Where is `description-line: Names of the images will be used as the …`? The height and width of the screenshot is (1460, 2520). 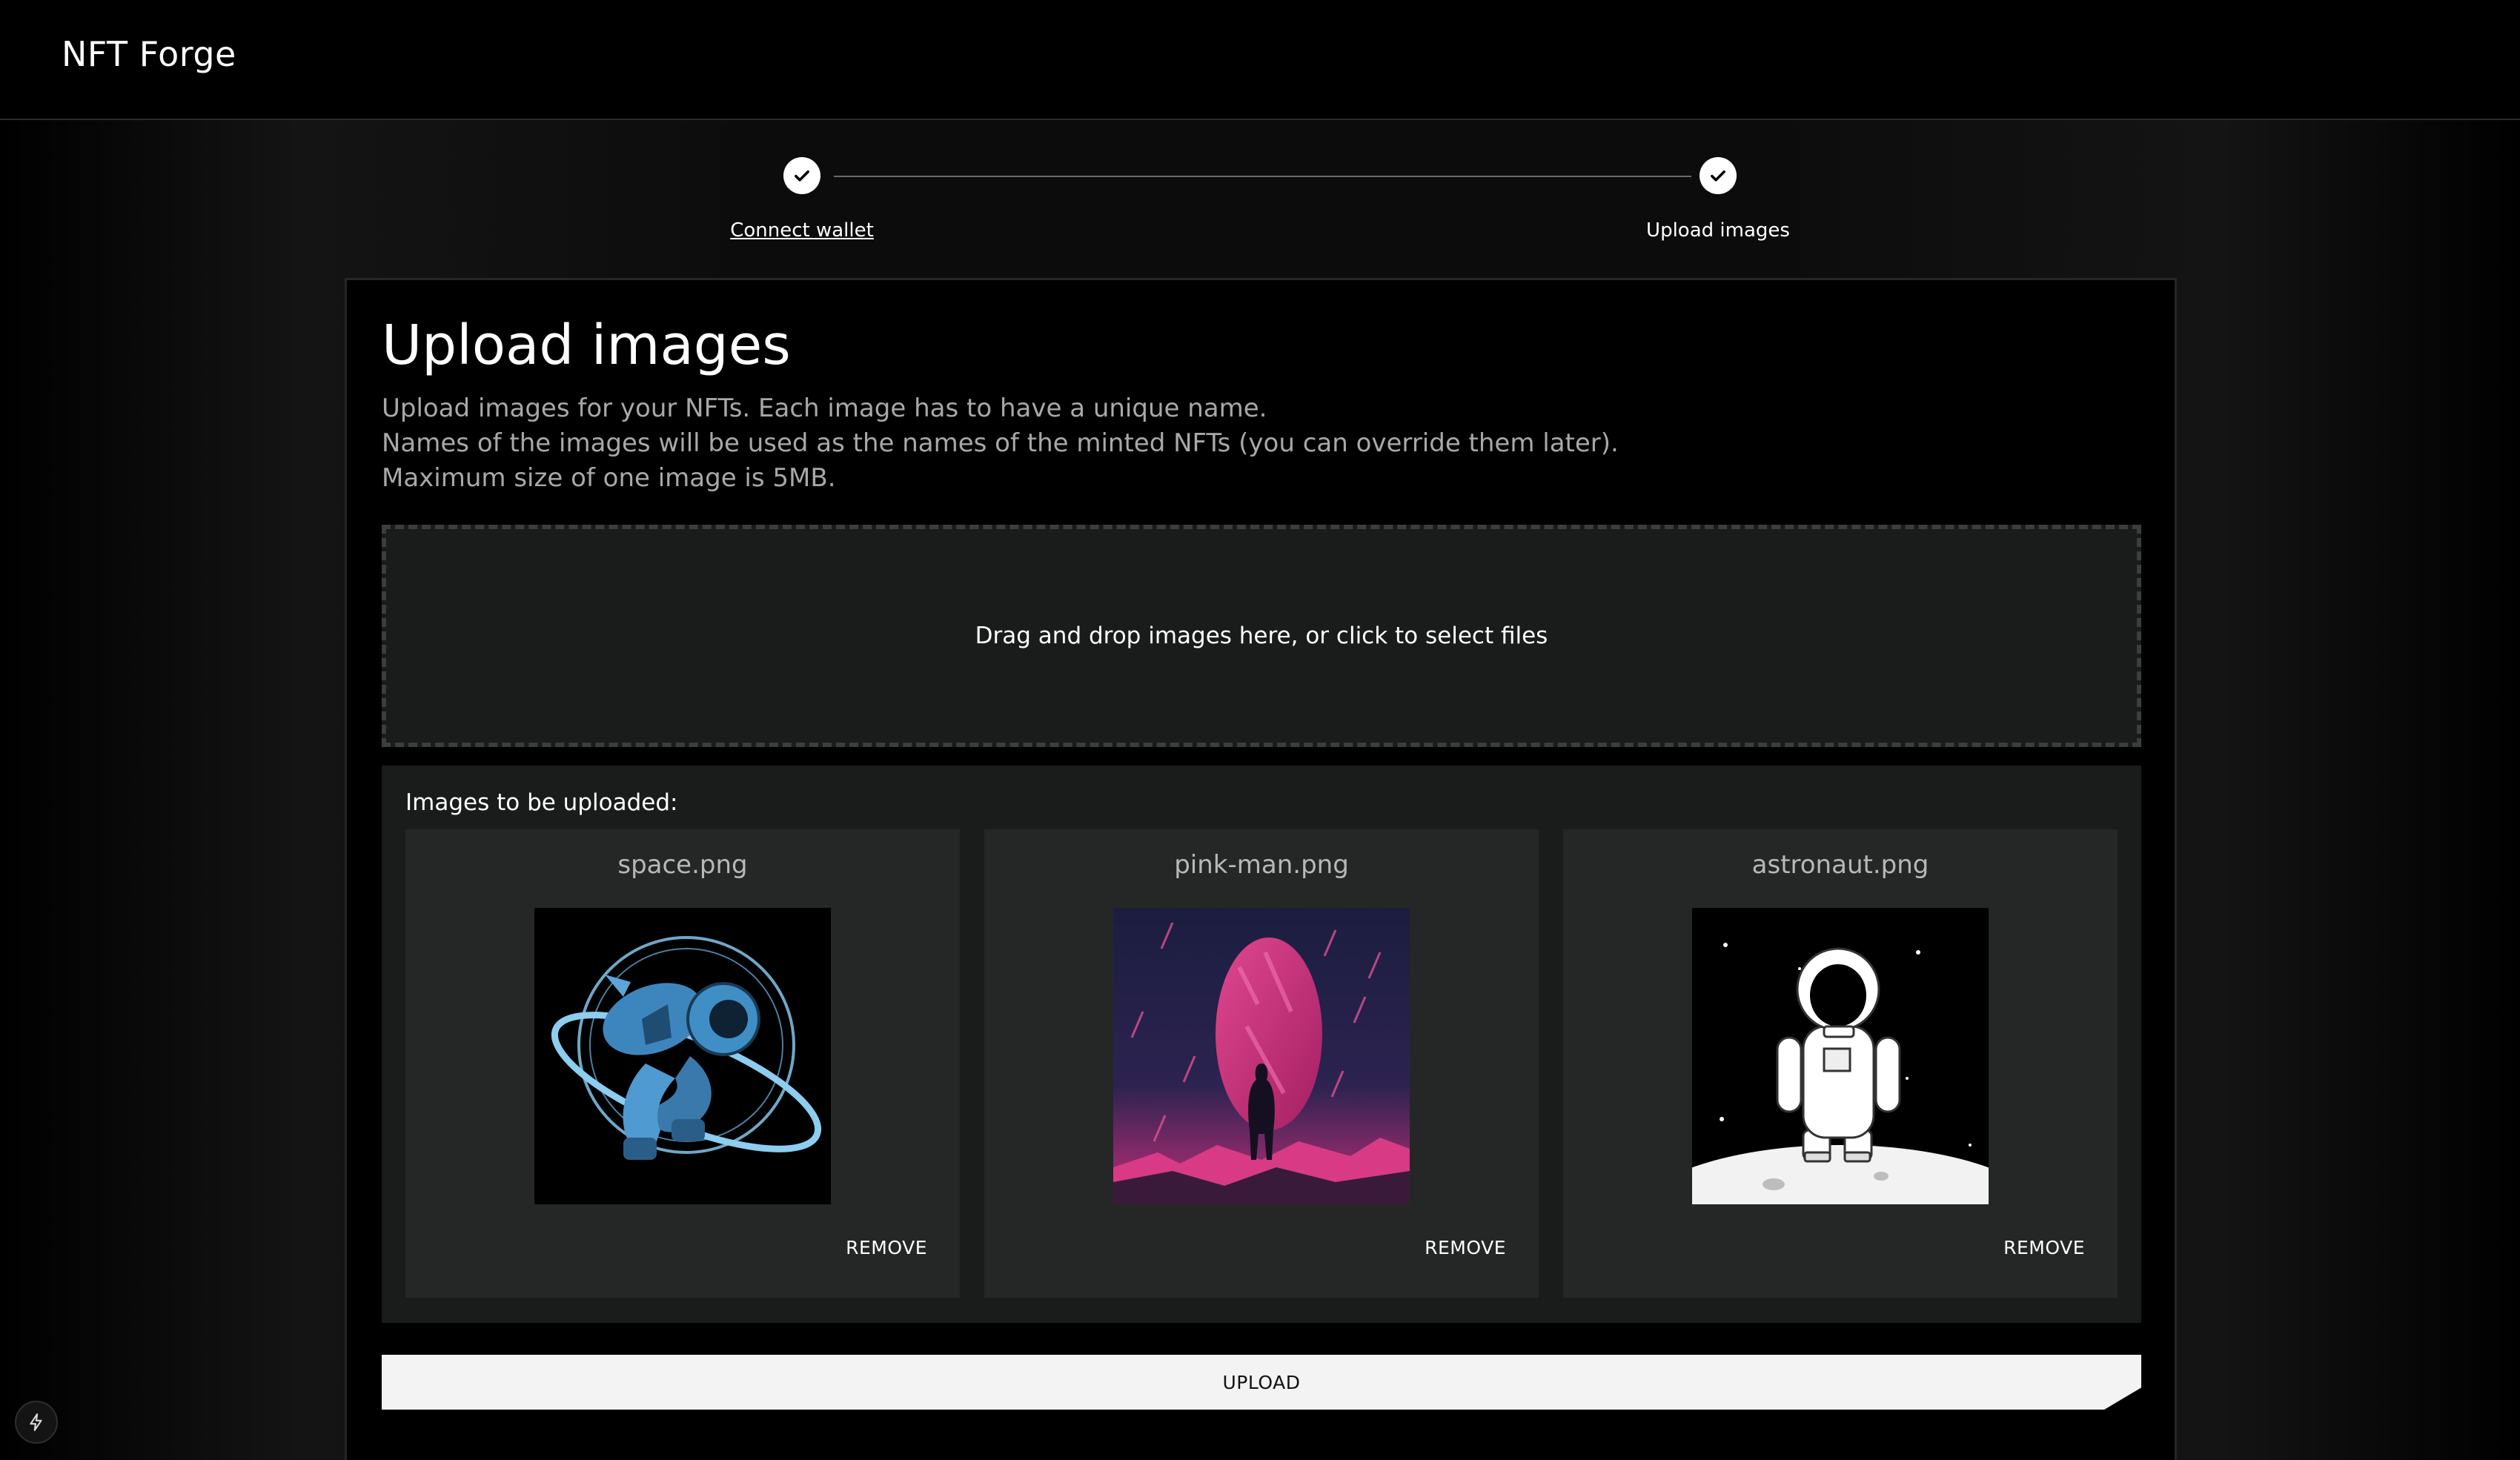 description-line: Names of the images will be used as the … is located at coordinates (1001, 443).